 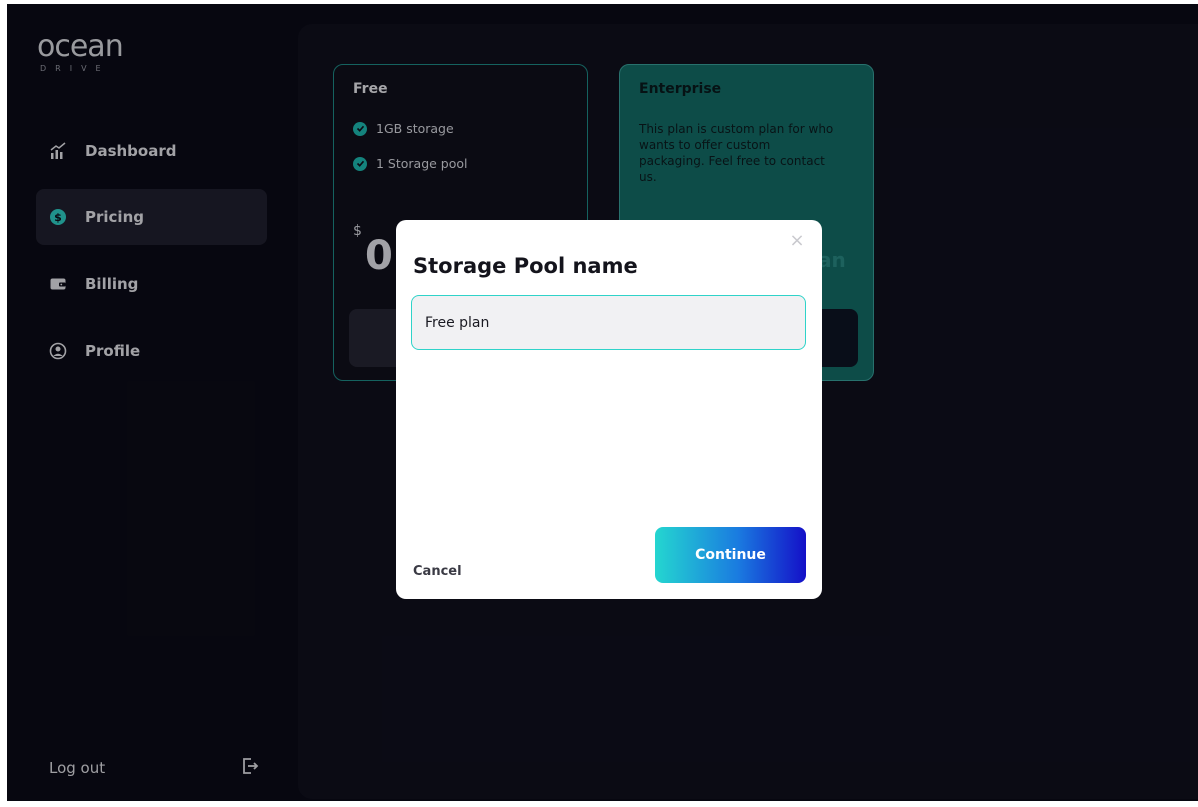 I want to click on close-icon: ×, so click(x=797, y=241).